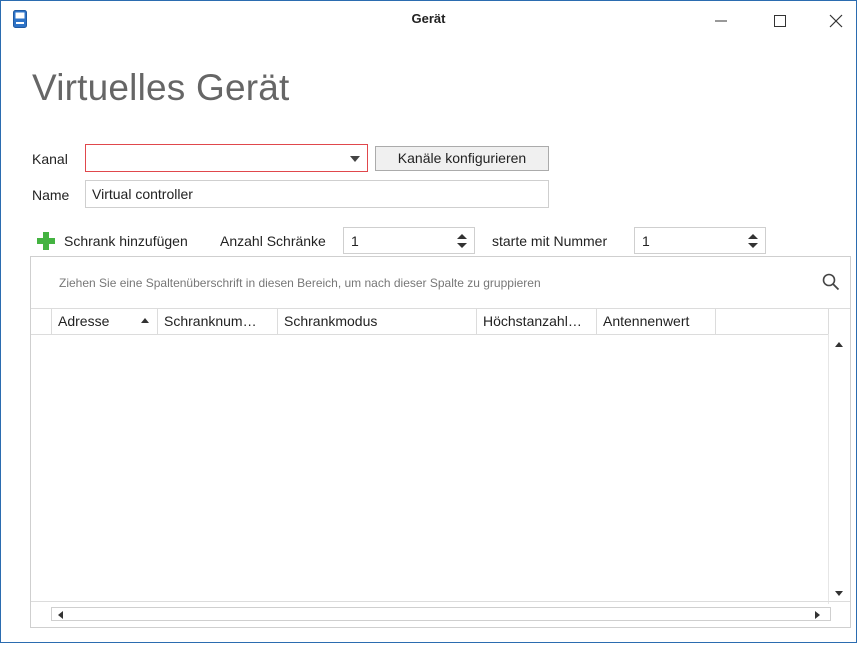  What do you see at coordinates (700, 240) in the screenshot?
I see `start-number-stepper: 1` at bounding box center [700, 240].